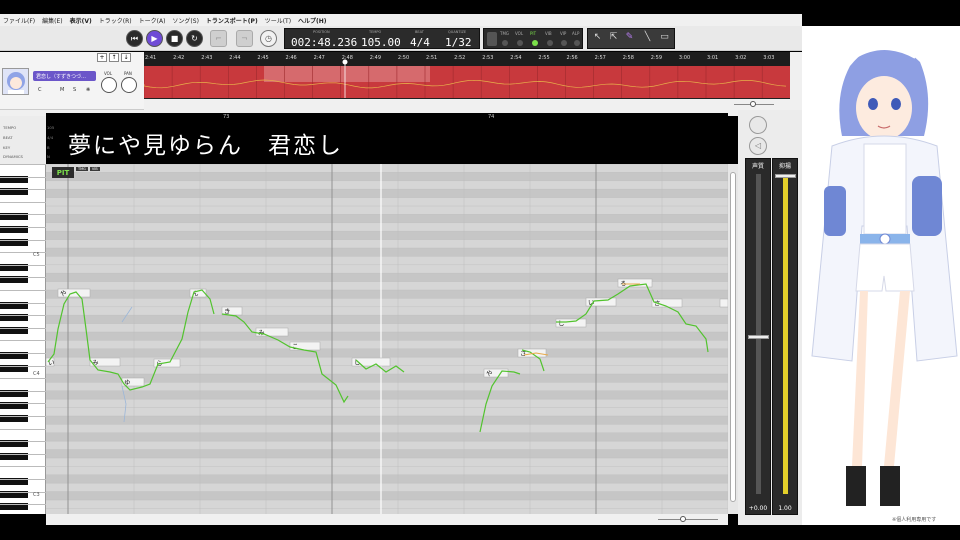 The height and width of the screenshot is (540, 960). Describe the element at coordinates (126, 57) in the screenshot. I see `move-track-down-button: ↓` at that location.